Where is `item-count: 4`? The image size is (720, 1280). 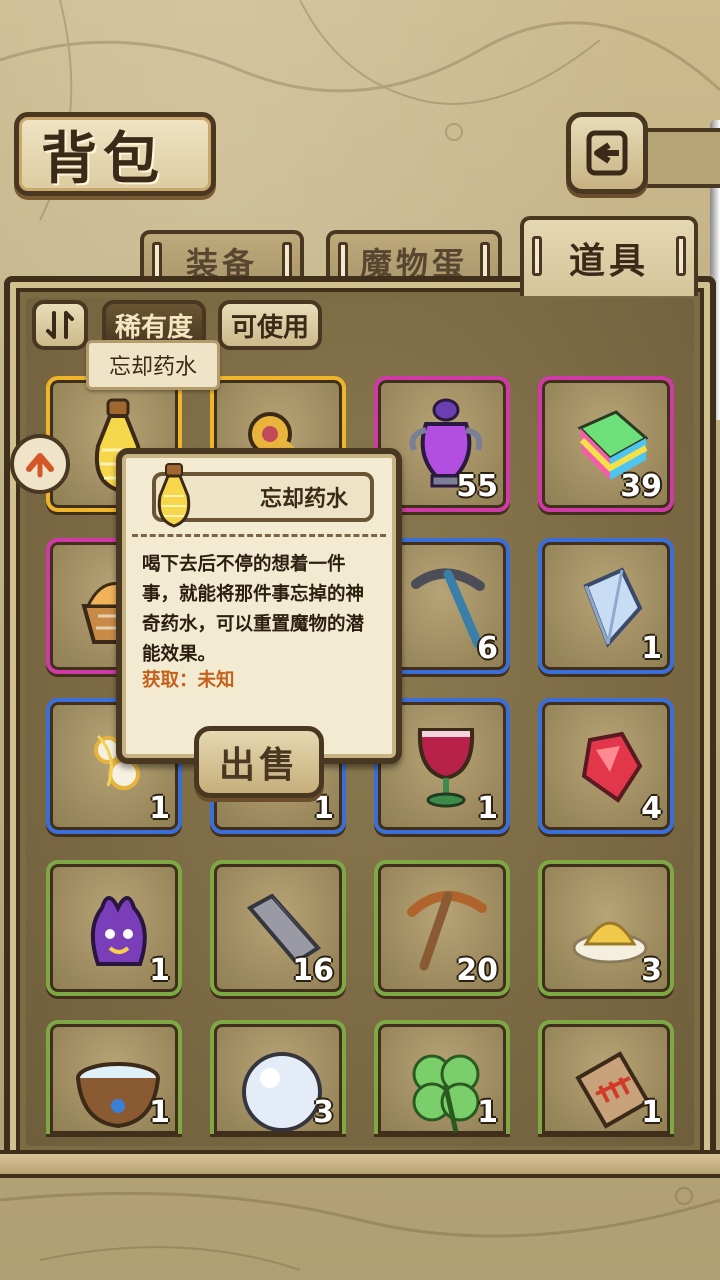
item-count: 4 is located at coordinates (651, 808).